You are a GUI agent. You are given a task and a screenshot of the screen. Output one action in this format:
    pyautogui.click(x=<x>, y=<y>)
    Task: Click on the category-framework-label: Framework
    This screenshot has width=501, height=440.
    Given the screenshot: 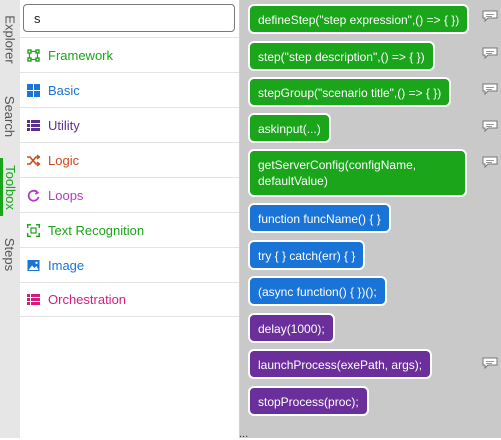 What is the action you would take?
    pyautogui.click(x=81, y=55)
    